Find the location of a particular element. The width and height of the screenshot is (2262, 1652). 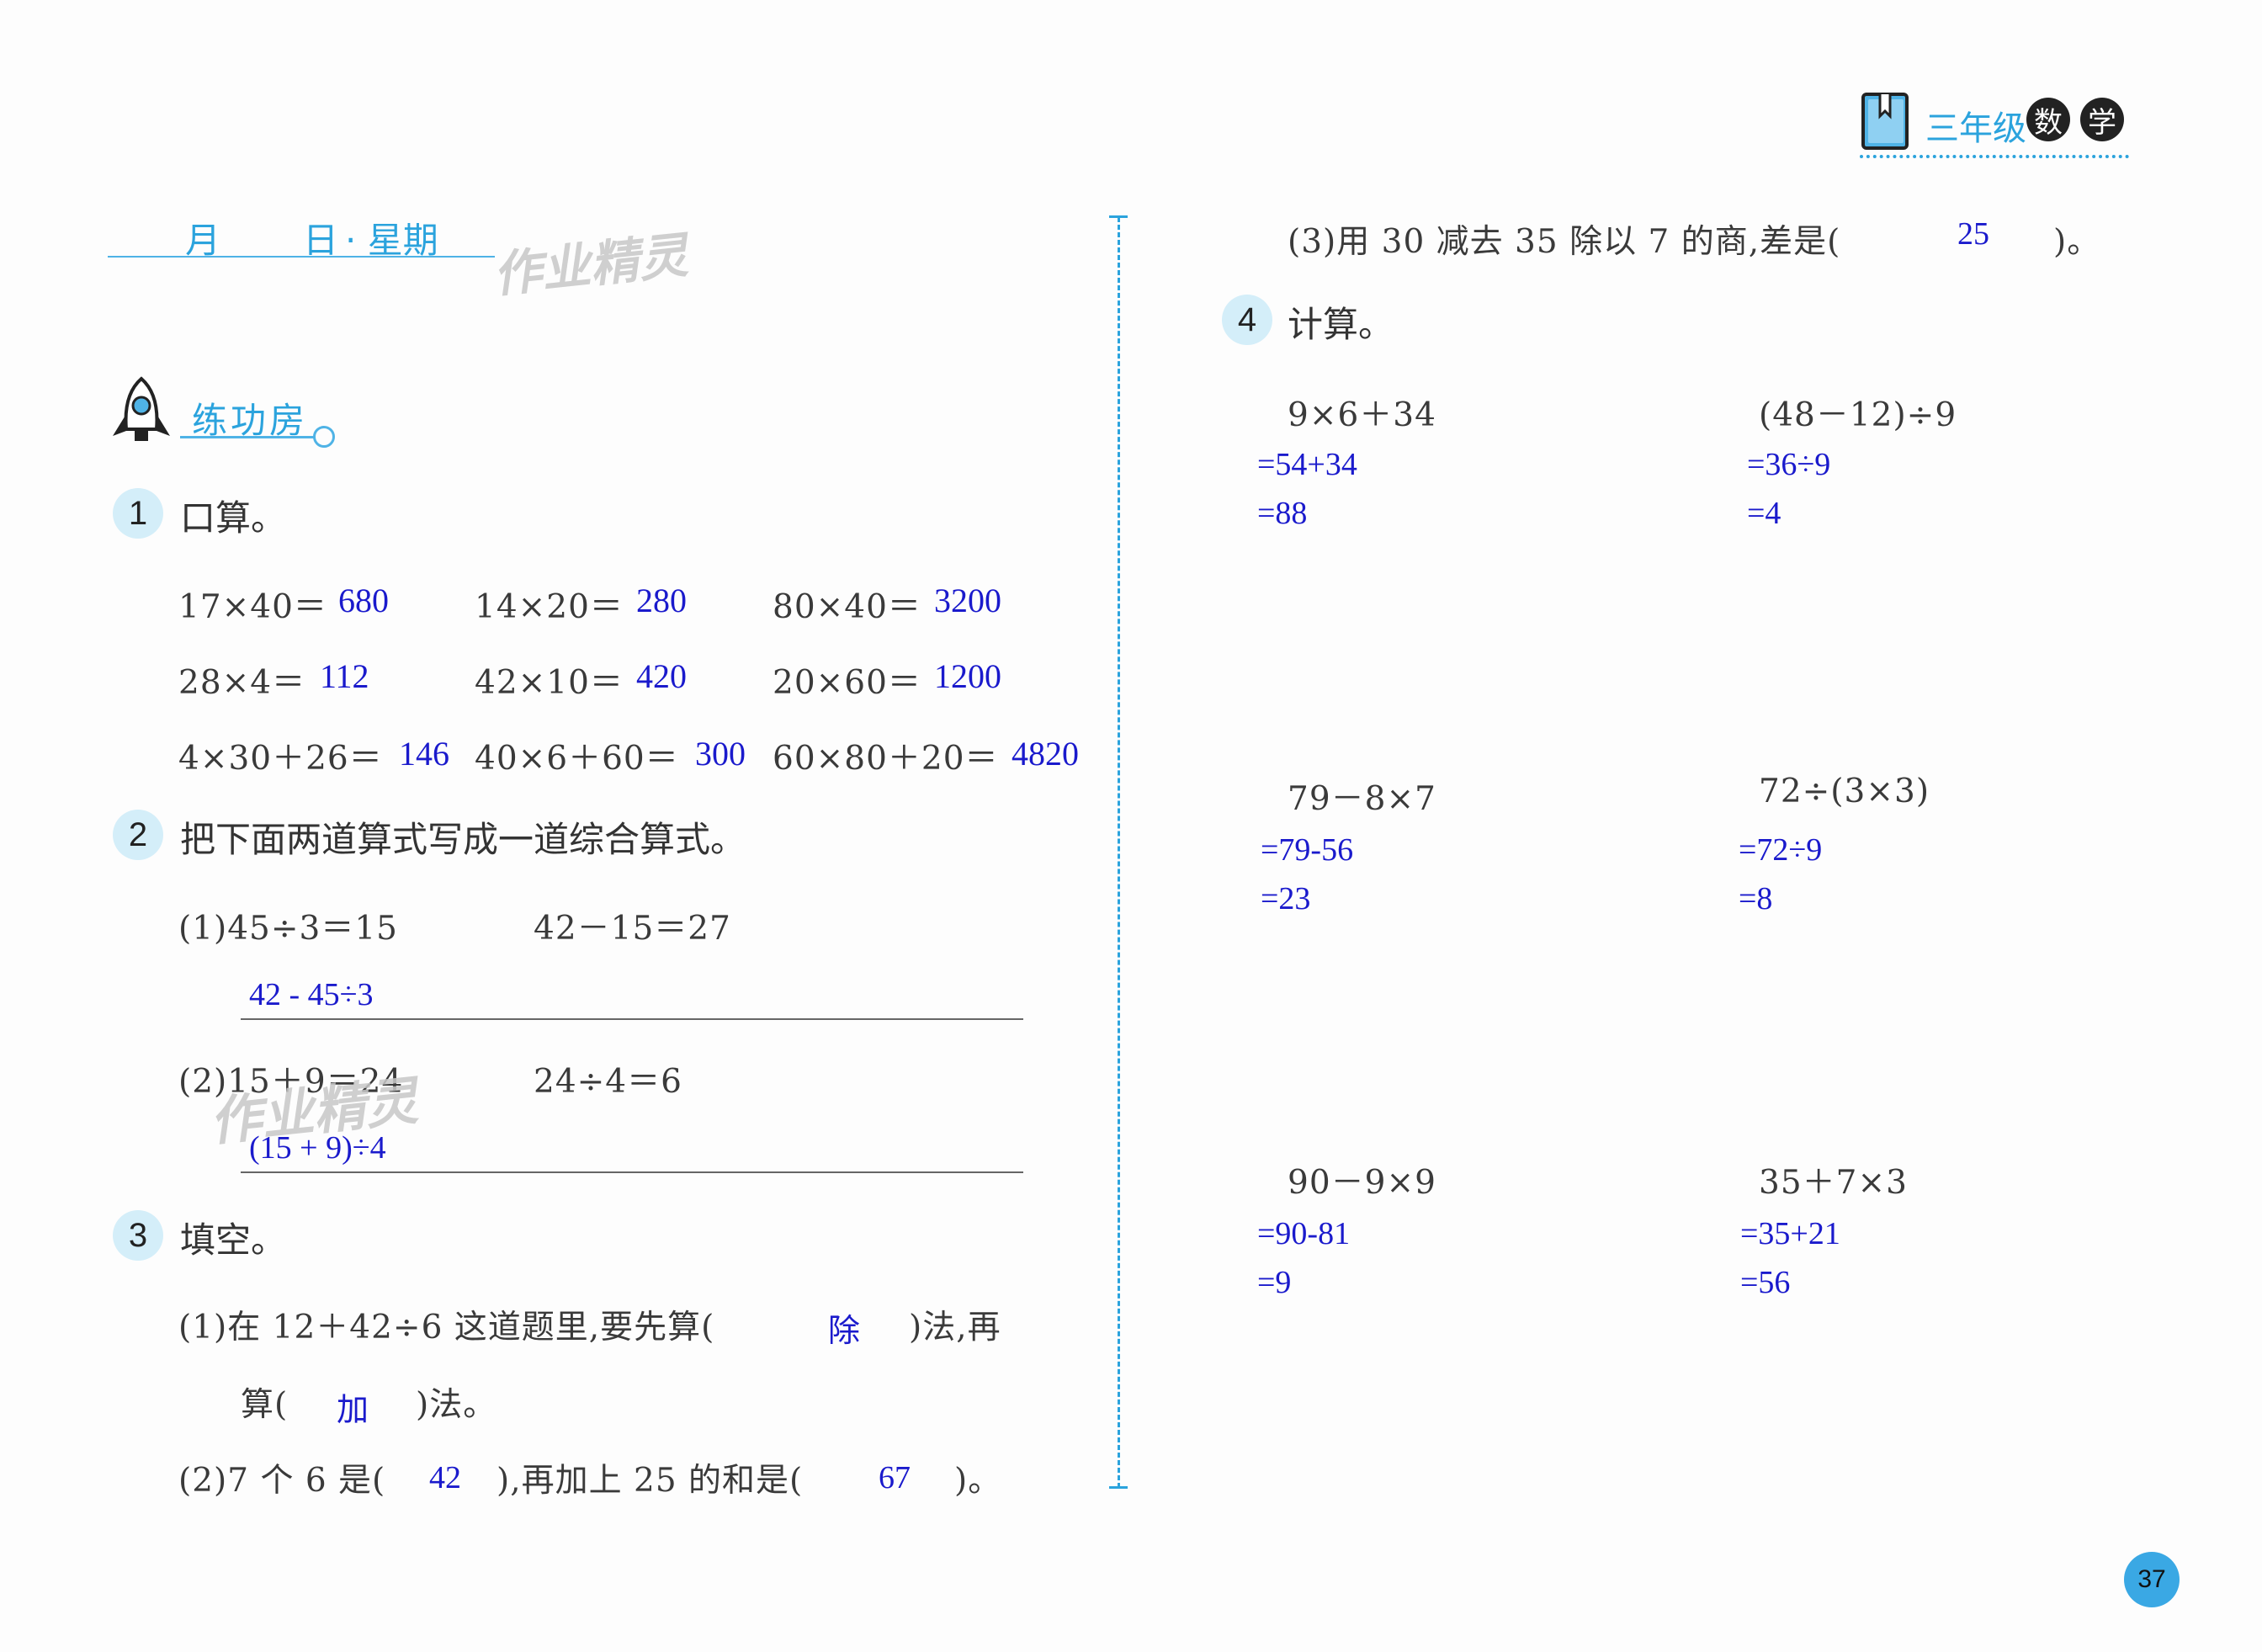

q3-number: 3 is located at coordinates (138, 1235).